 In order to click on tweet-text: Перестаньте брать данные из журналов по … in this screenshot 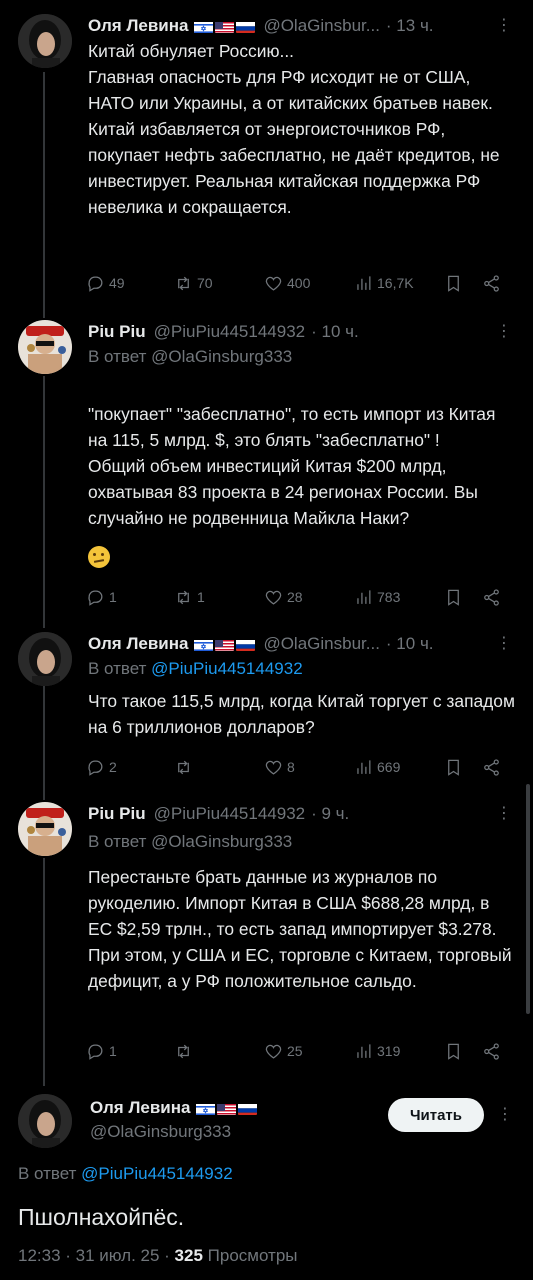, I will do `click(300, 929)`.